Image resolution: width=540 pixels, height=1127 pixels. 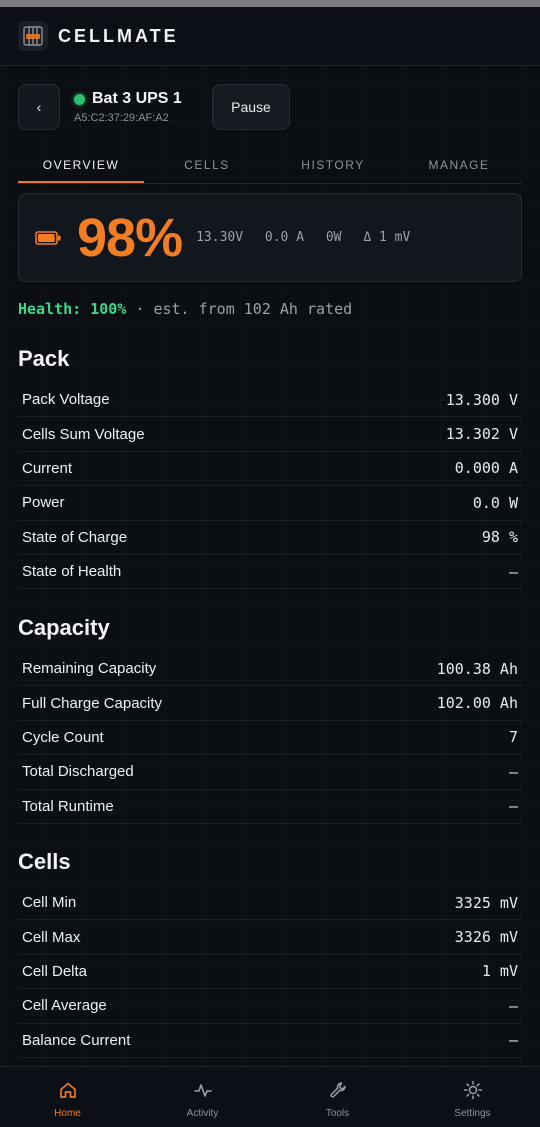 I want to click on cells-row: Balance Current –, so click(x=270, y=1041).